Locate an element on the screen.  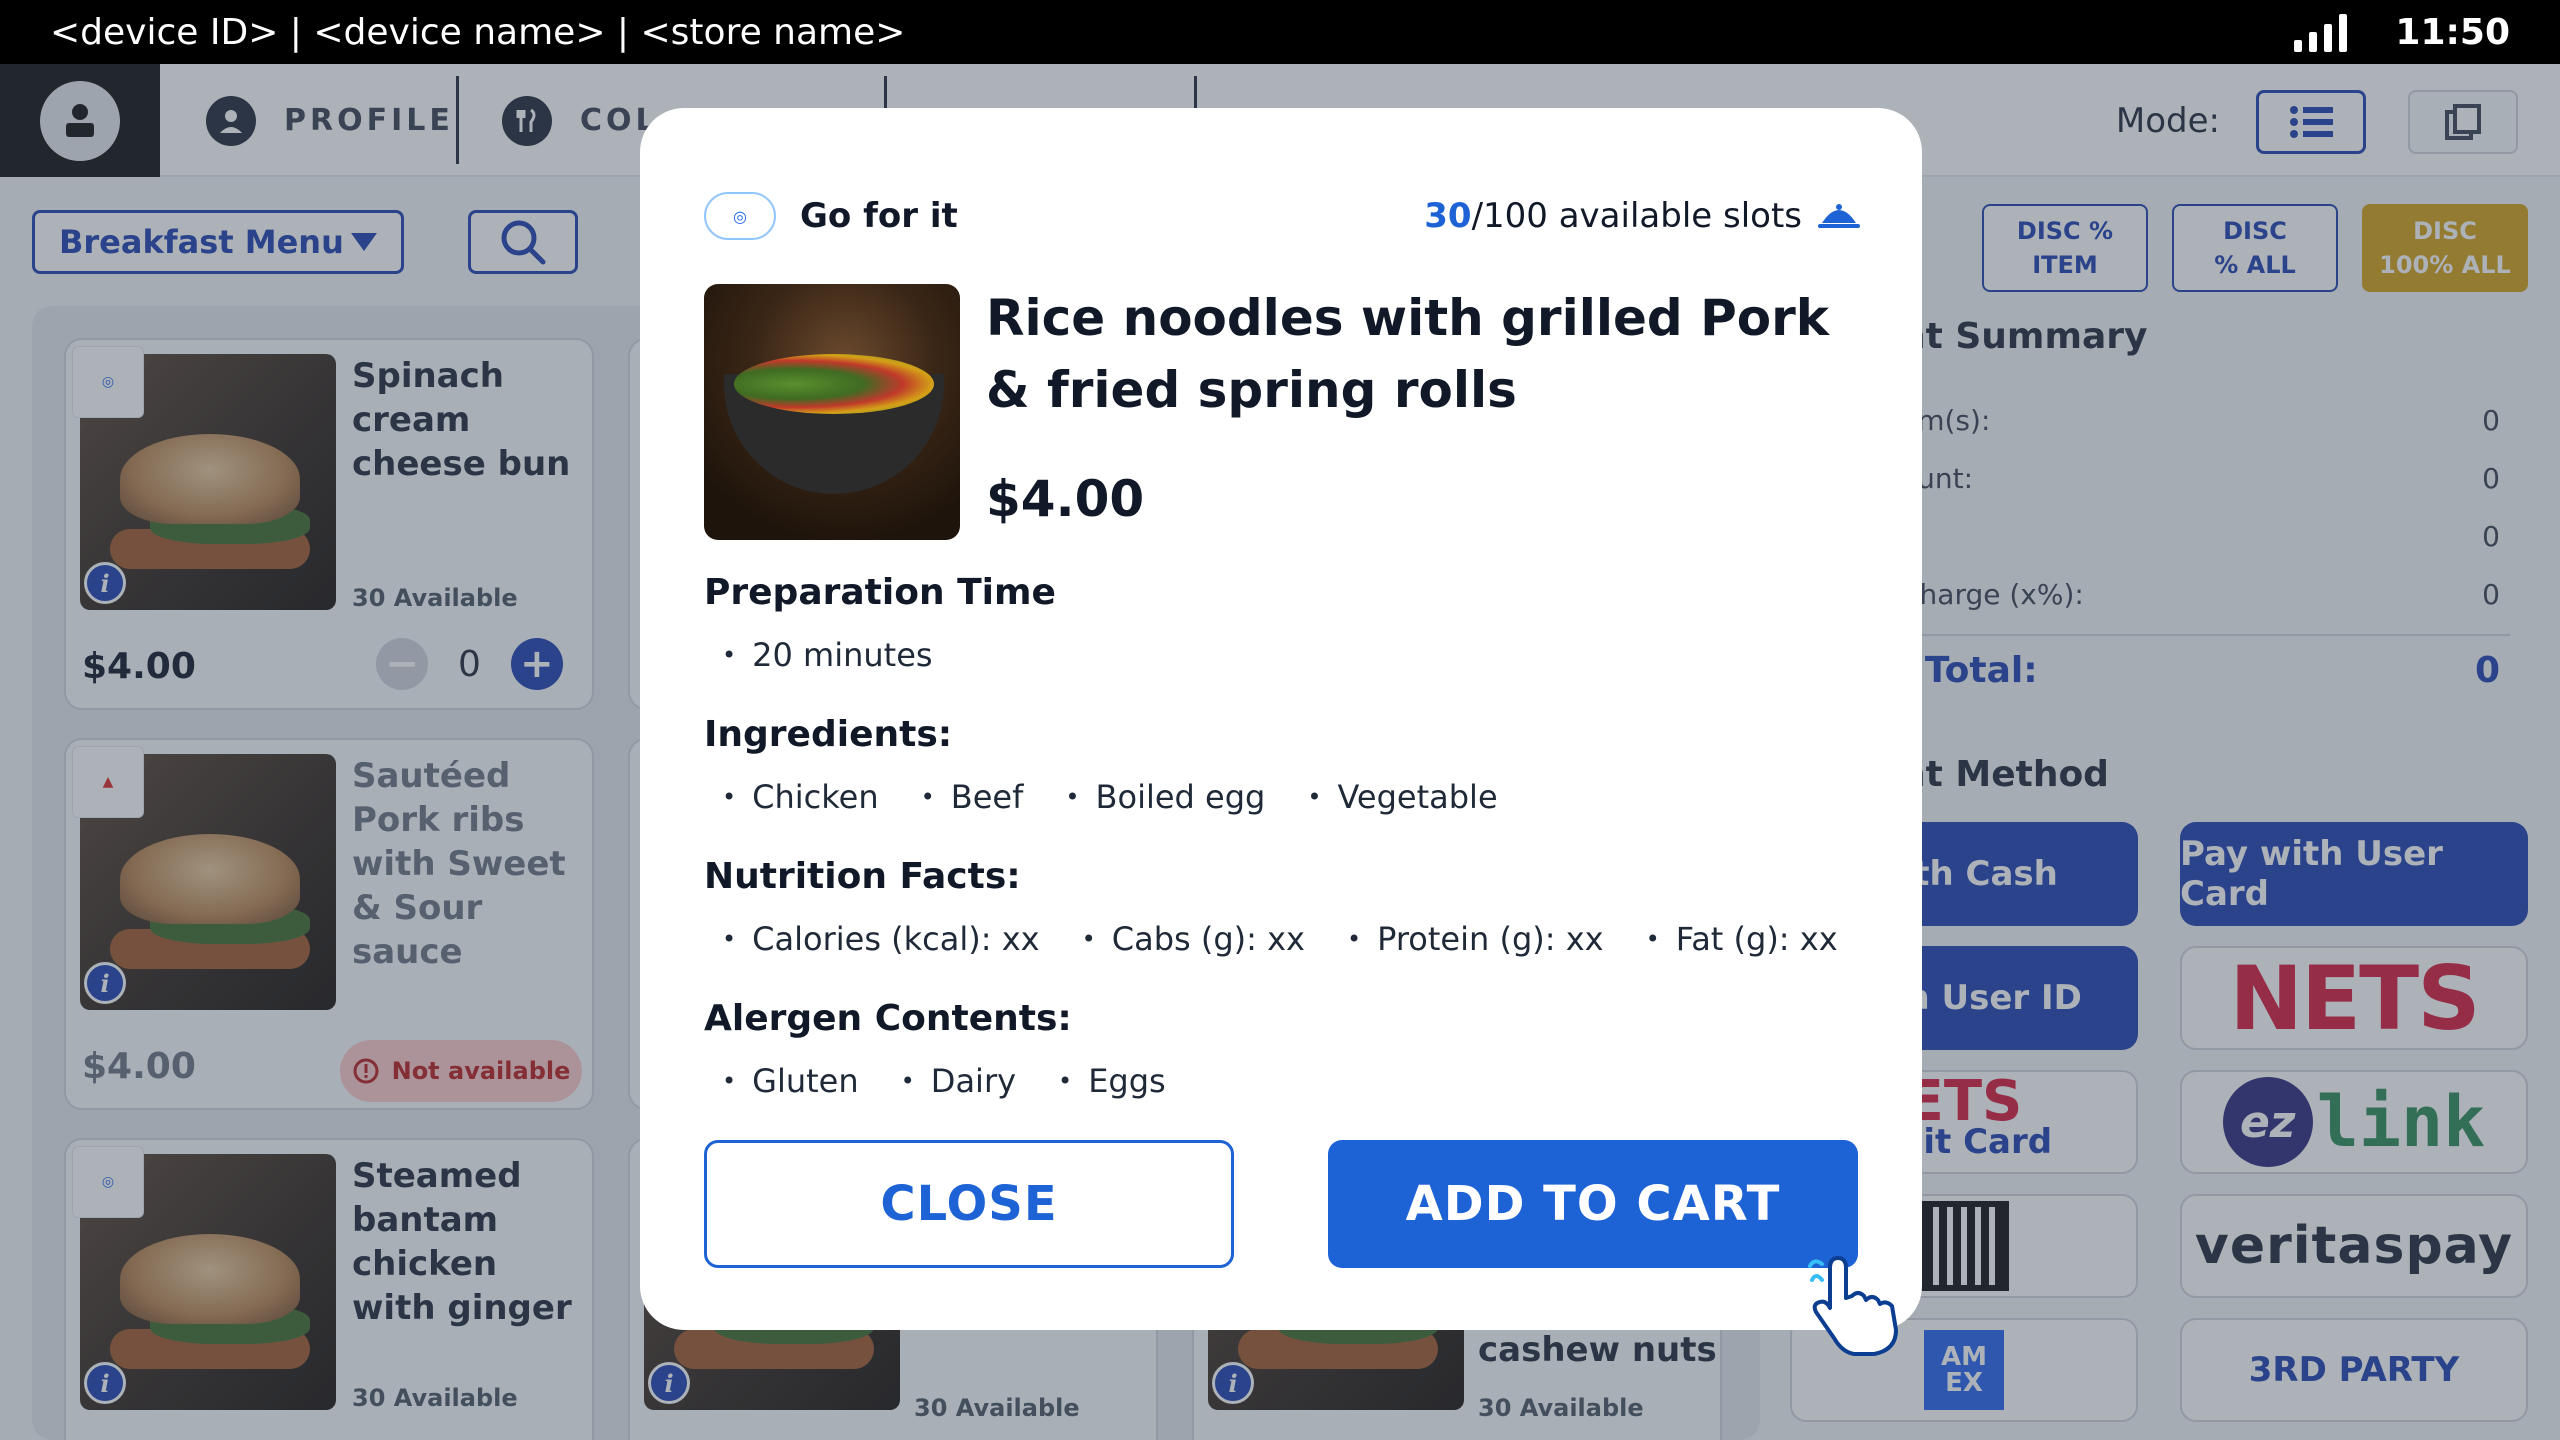
allergen-list: Gluten Dairy Eggs is located at coordinates (944, 1081).